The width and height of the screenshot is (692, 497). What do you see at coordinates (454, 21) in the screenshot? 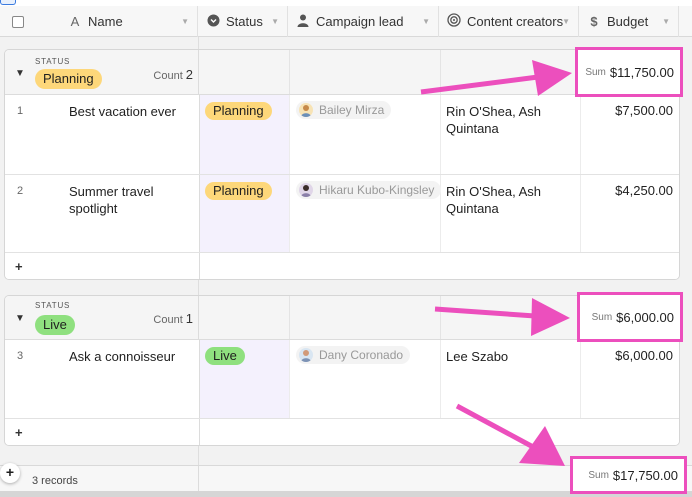
I see `collaborator-icon` at bounding box center [454, 21].